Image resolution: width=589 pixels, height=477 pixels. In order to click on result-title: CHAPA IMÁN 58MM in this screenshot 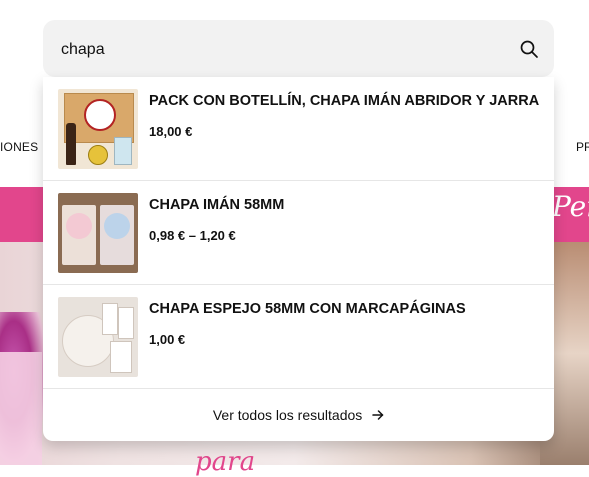, I will do `click(349, 205)`.